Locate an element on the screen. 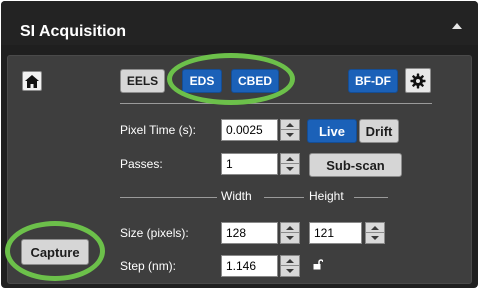 The image size is (479, 289). size-width-input: 128 is located at coordinates (249, 233).